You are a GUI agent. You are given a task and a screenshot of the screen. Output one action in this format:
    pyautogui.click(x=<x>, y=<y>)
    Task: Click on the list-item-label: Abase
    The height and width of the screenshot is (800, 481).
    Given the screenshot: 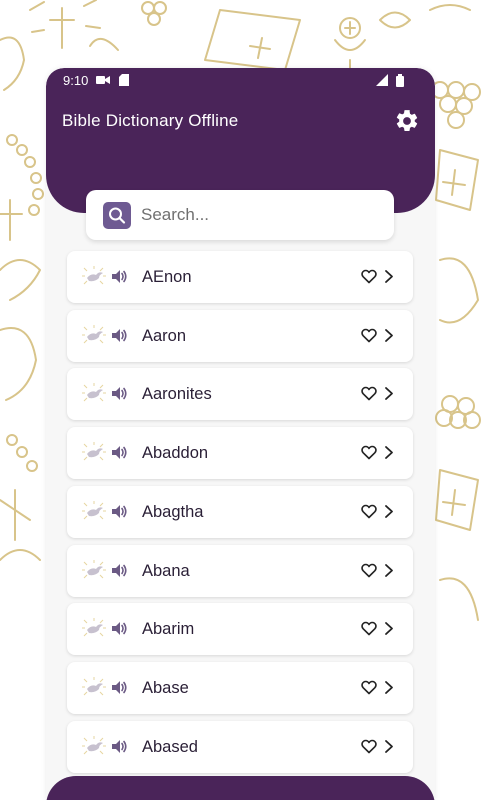 What is the action you would take?
    pyautogui.click(x=165, y=687)
    